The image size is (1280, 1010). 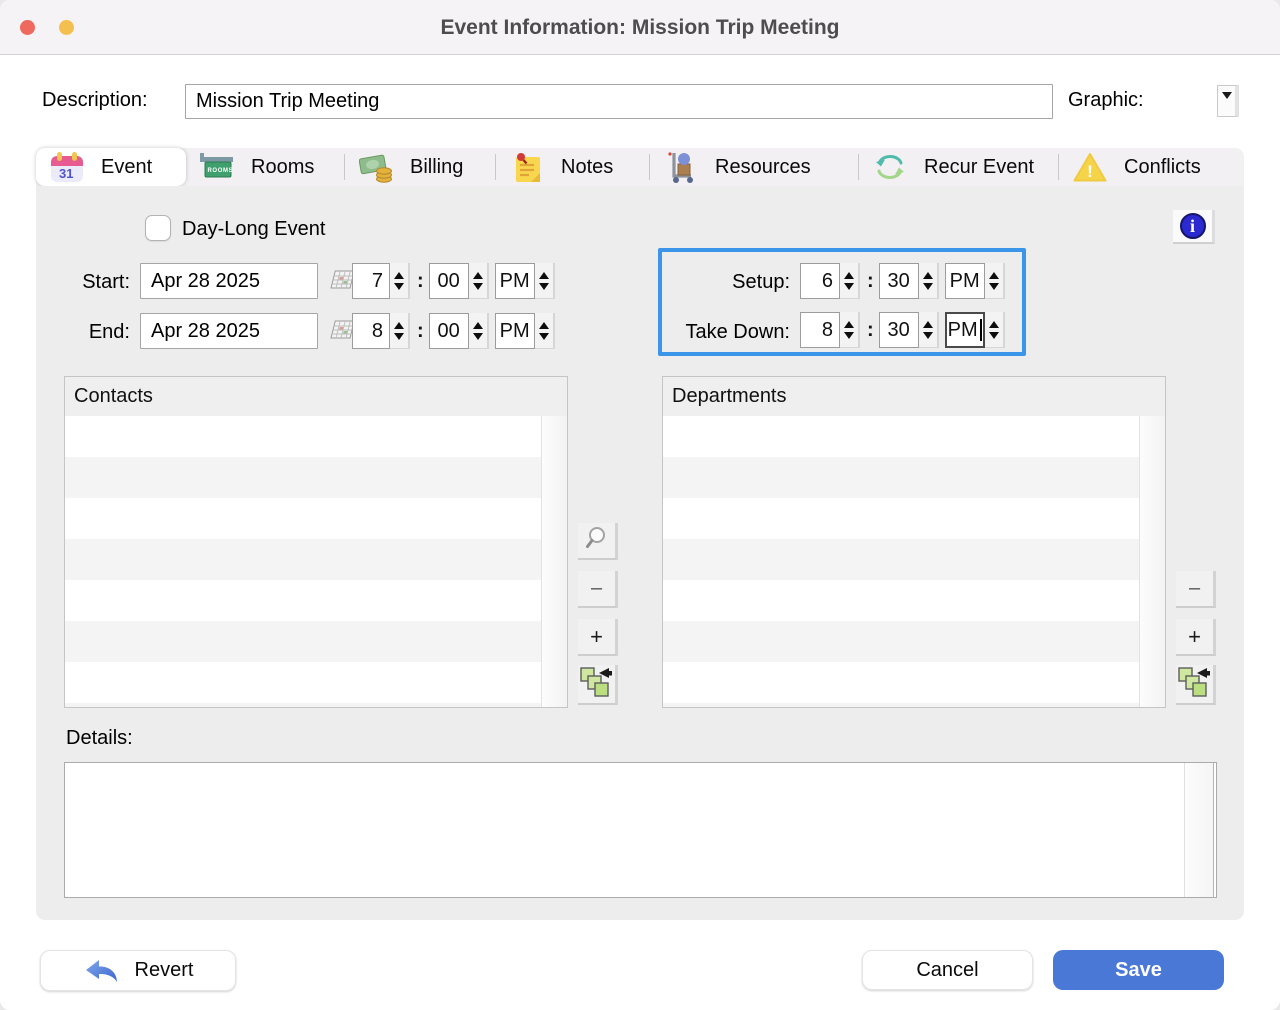 What do you see at coordinates (229, 331) in the screenshot?
I see `end-date-input` at bounding box center [229, 331].